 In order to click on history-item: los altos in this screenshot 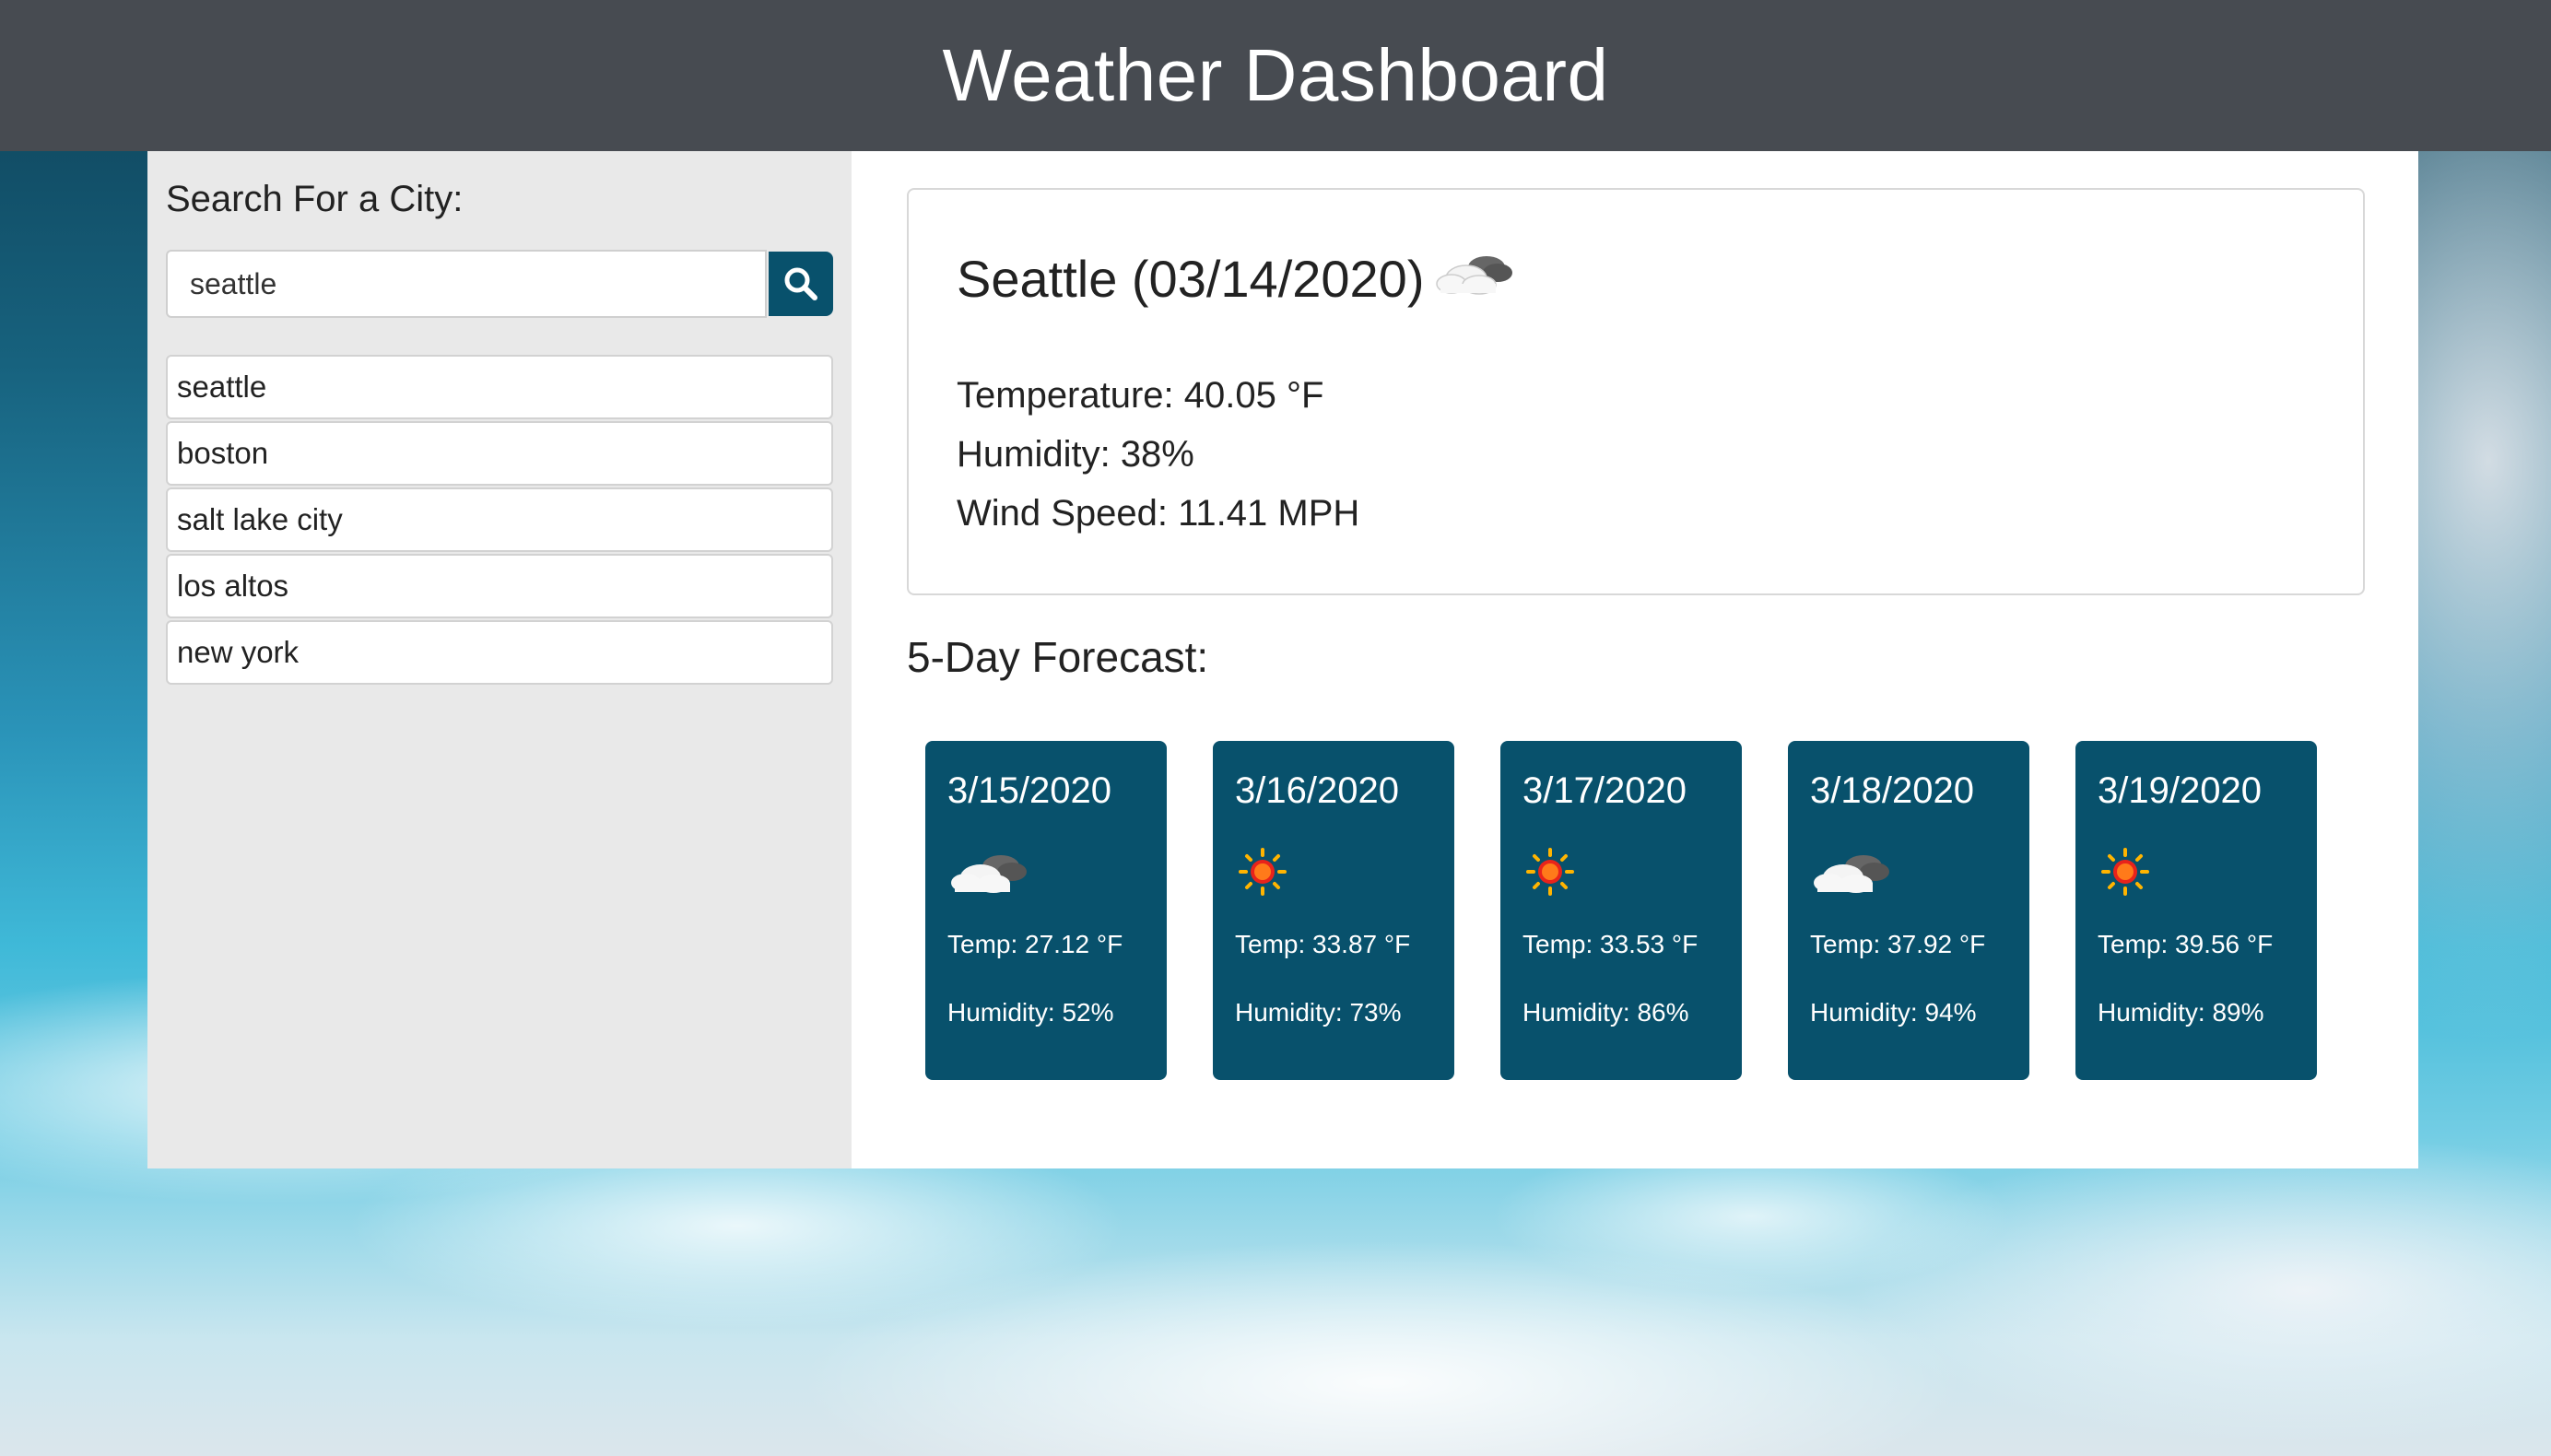, I will do `click(500, 586)`.